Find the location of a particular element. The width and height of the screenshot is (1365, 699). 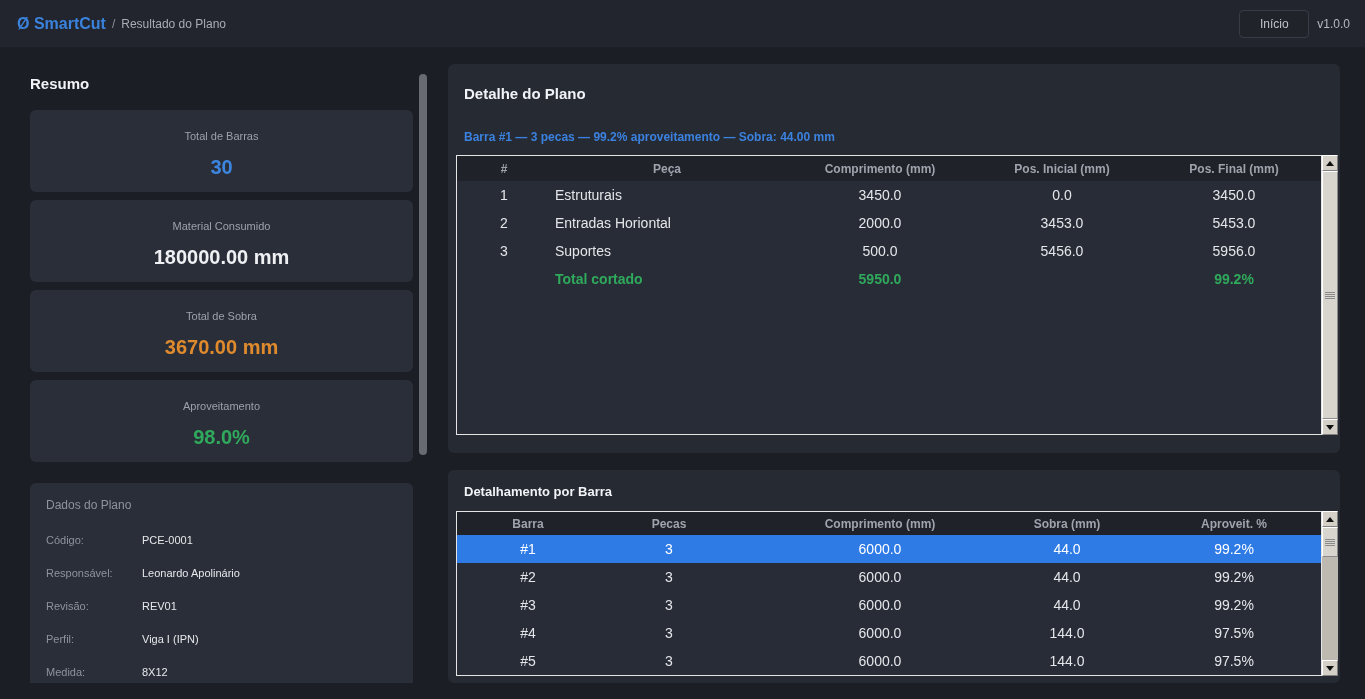

table-row: #1 3 6000.0 44.0 99.2% is located at coordinates (889, 549).